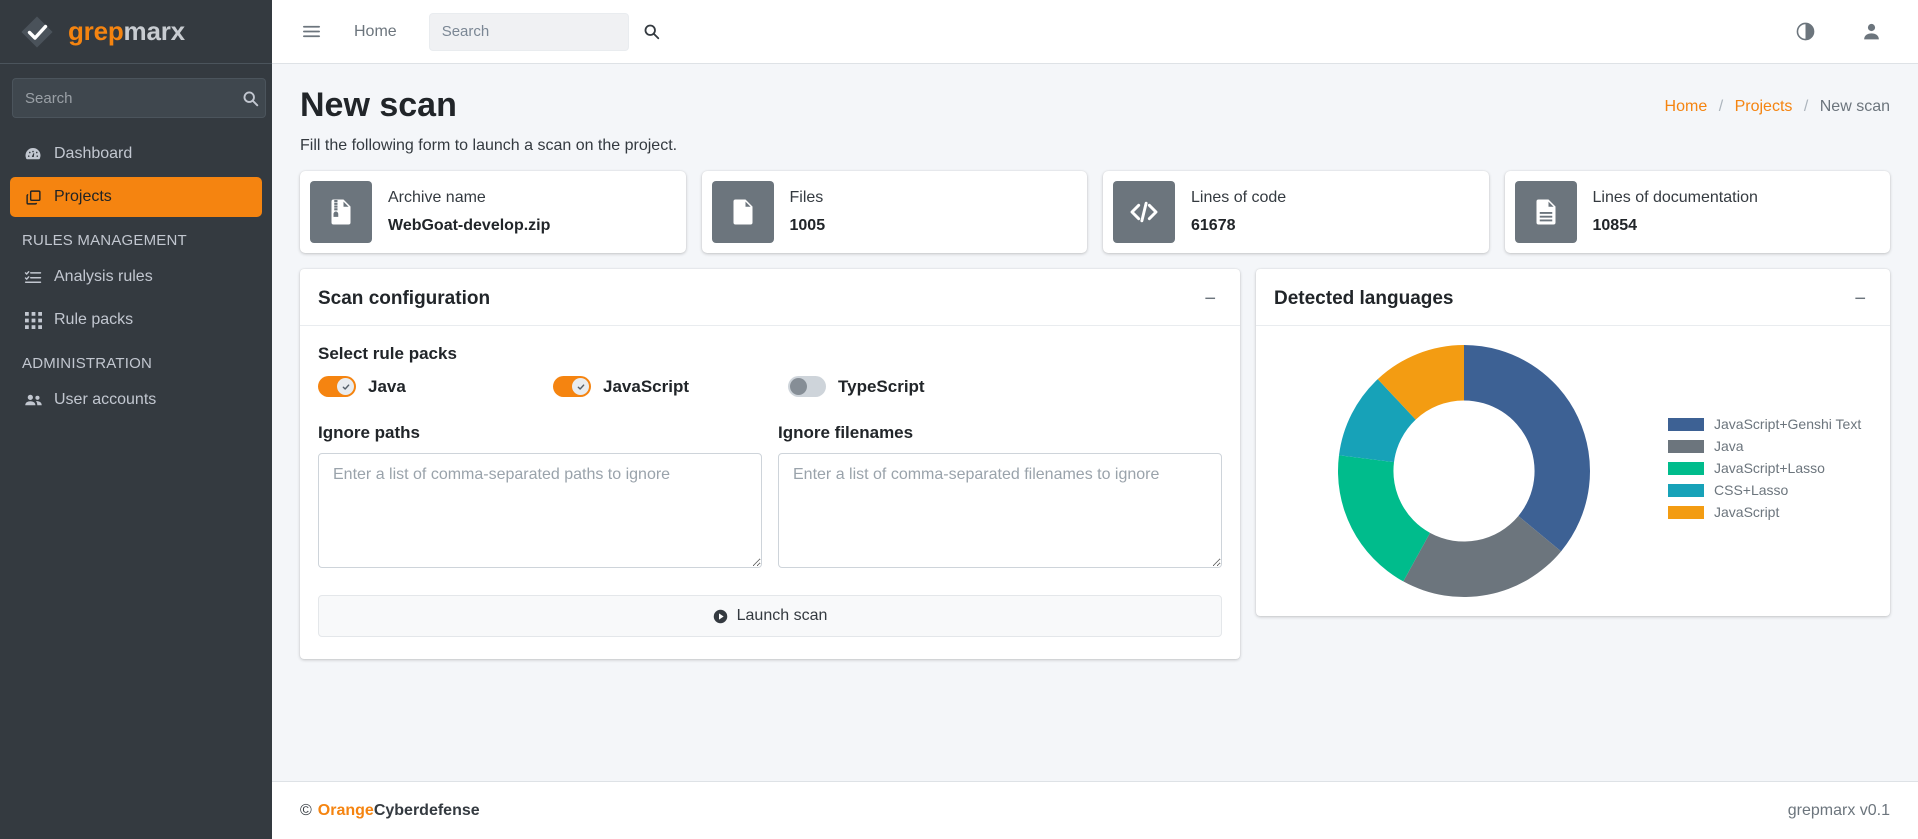 The height and width of the screenshot is (839, 1918). I want to click on sidebar-item-label: Rule packs, so click(94, 319).